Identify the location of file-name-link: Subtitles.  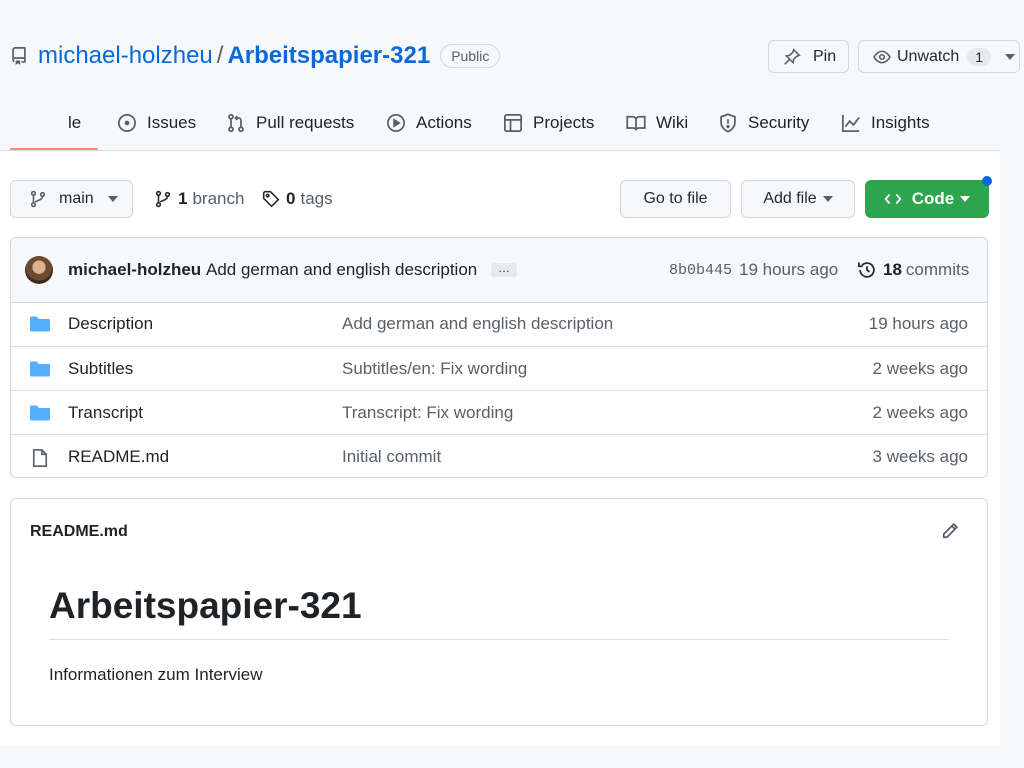
(100, 369).